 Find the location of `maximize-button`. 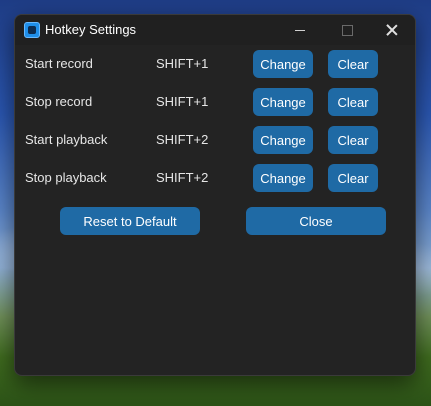

maximize-button is located at coordinates (347, 30).